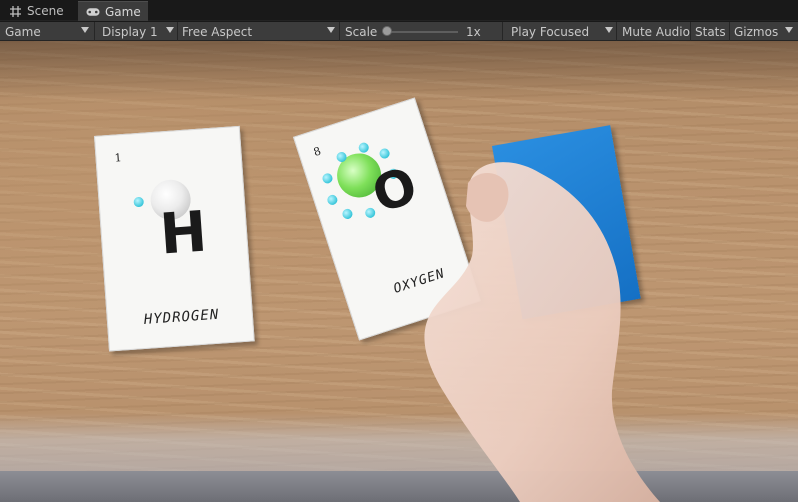 This screenshot has height=502, width=798. Describe the element at coordinates (130, 31) in the screenshot. I see `display-select-label: Display 1` at that location.